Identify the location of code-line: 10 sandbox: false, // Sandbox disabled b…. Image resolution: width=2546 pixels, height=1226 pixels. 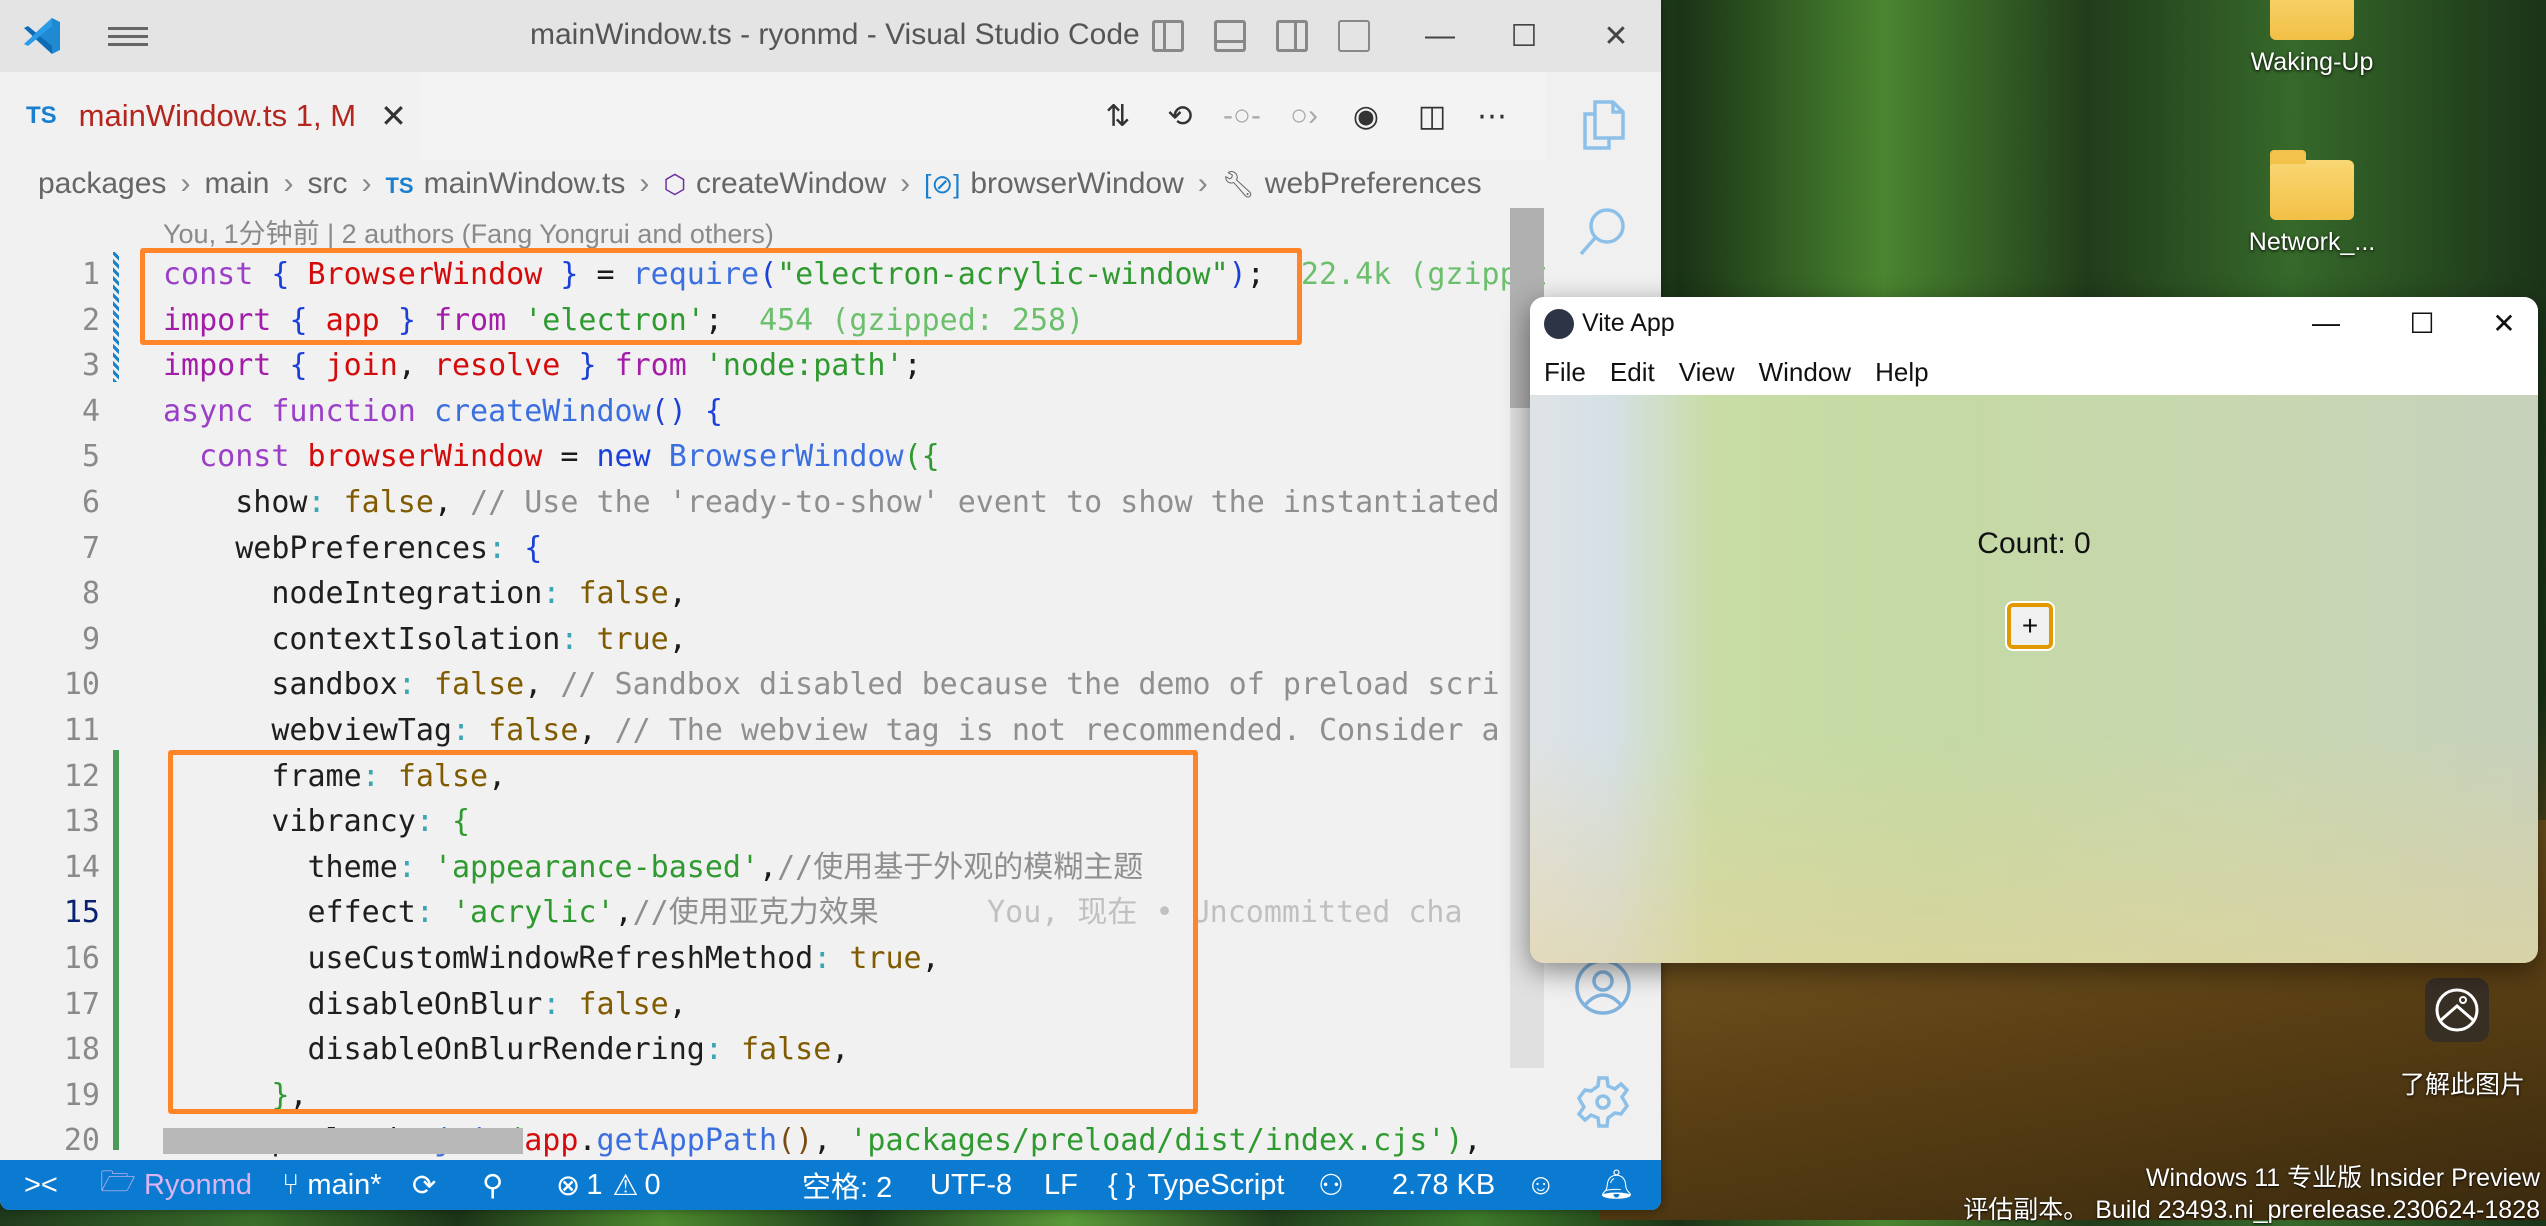
(781, 685).